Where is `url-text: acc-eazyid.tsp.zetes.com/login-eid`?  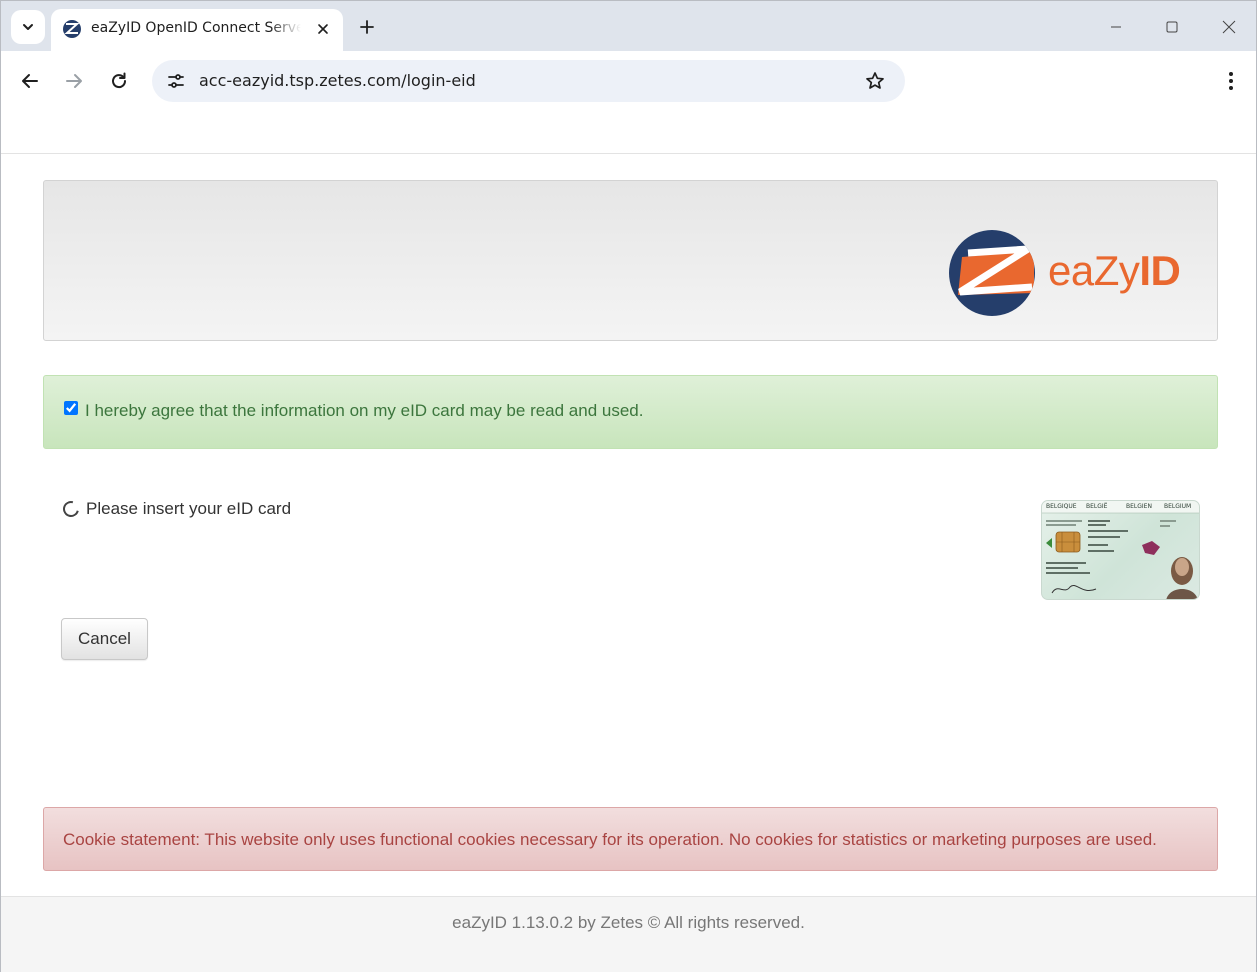
url-text: acc-eazyid.tsp.zetes.com/login-eid is located at coordinates (337, 80).